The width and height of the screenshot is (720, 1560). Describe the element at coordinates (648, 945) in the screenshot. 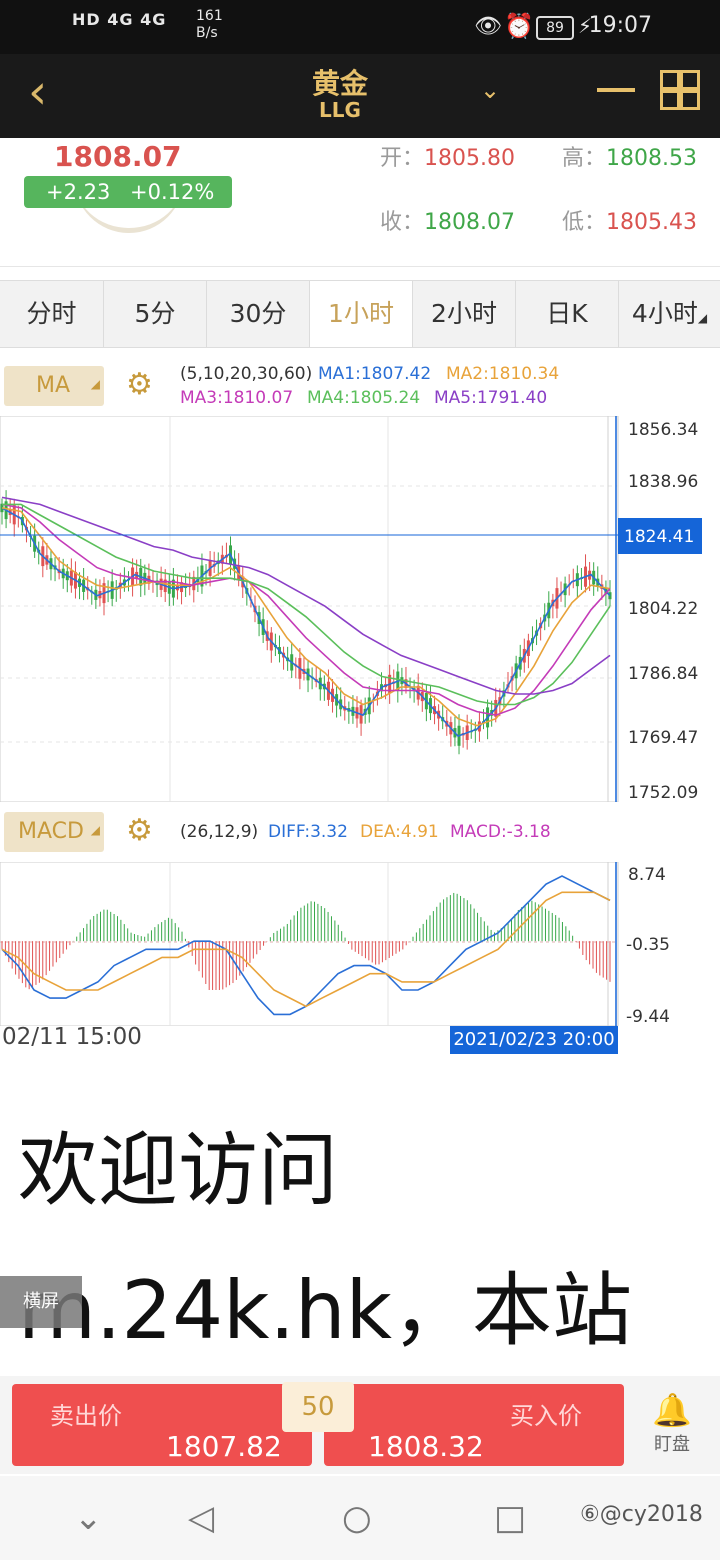

I see `macd-y-tick: -0.35` at that location.